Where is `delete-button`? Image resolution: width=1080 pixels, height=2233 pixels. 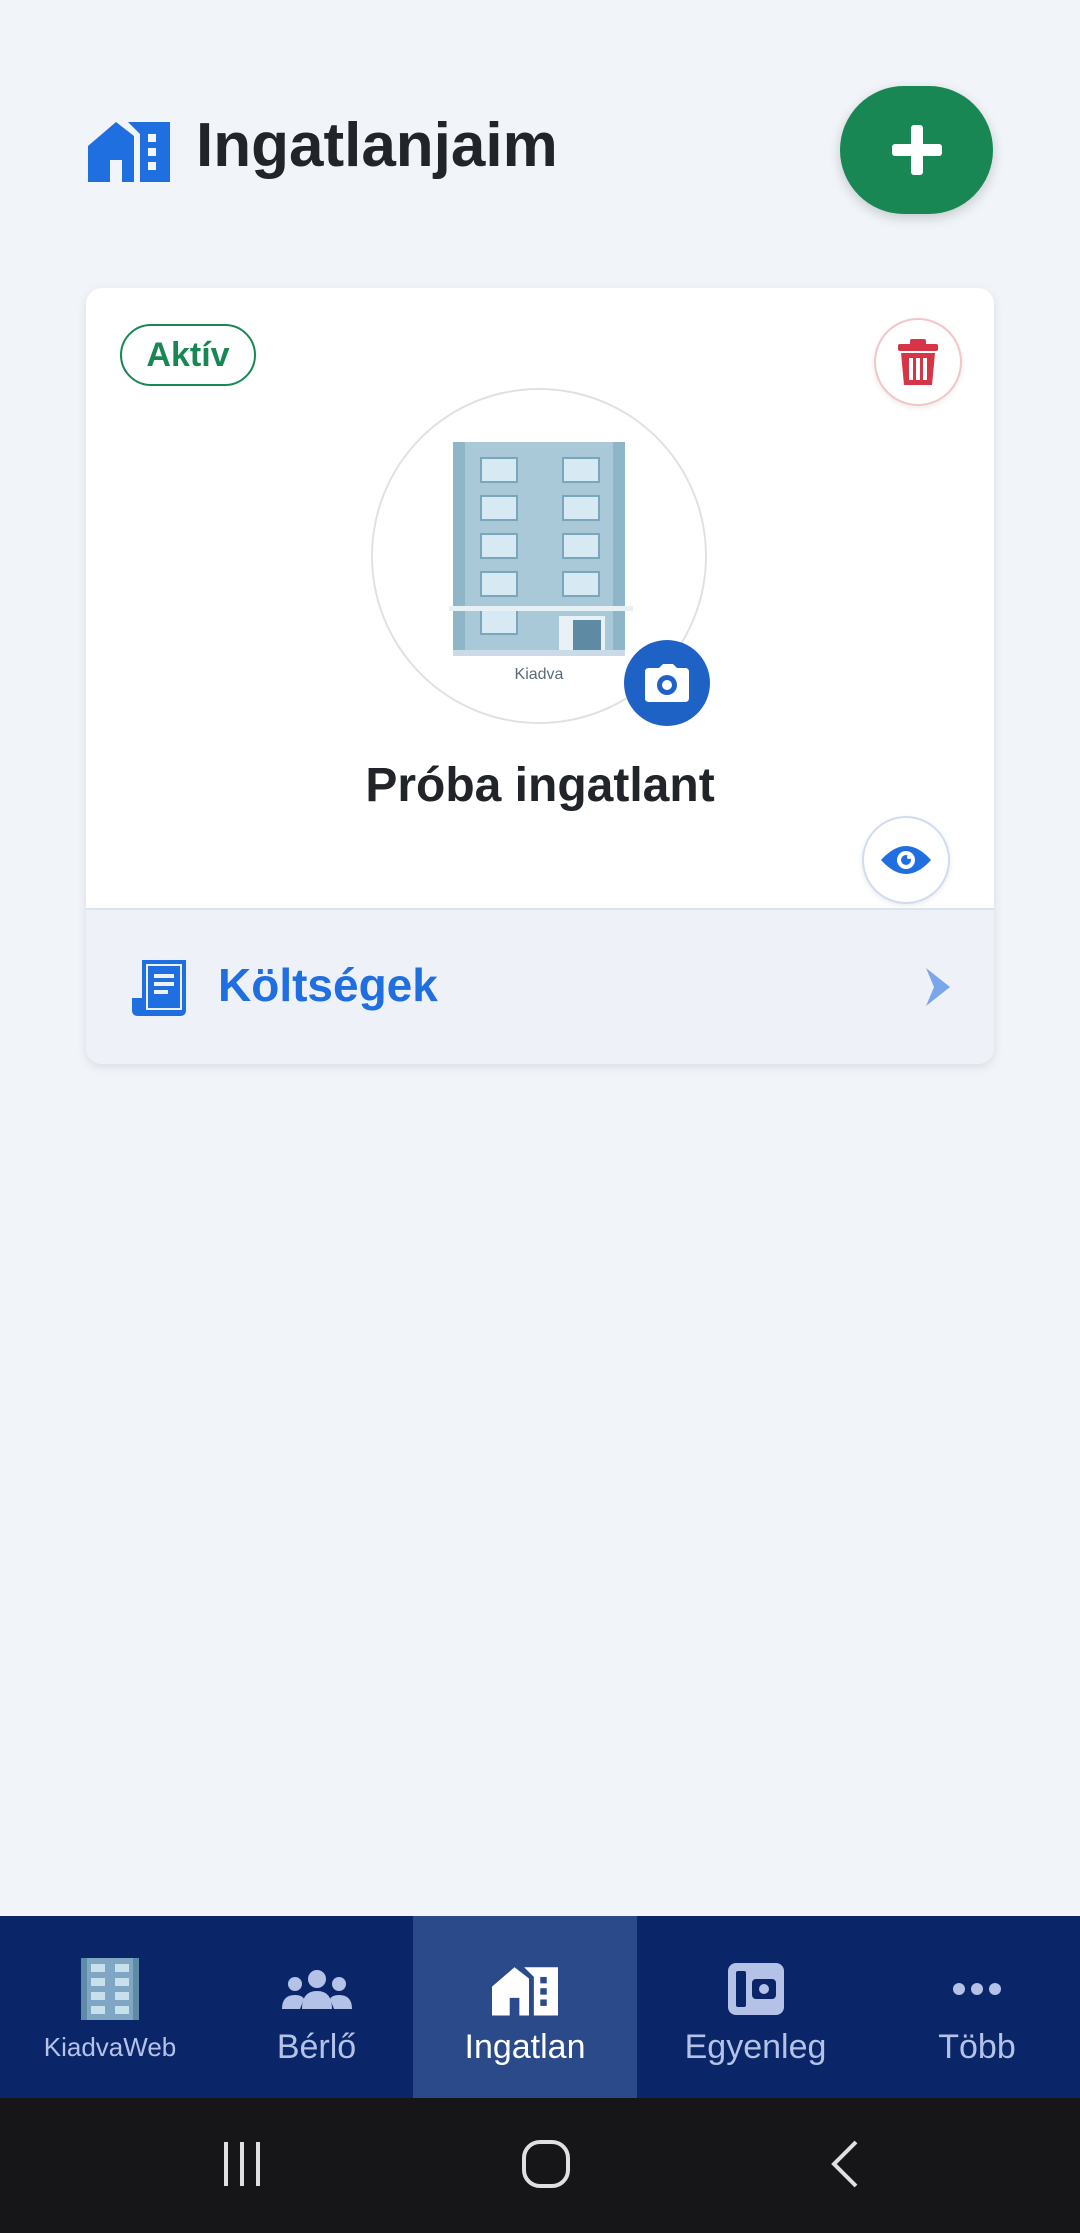
delete-button is located at coordinates (918, 362).